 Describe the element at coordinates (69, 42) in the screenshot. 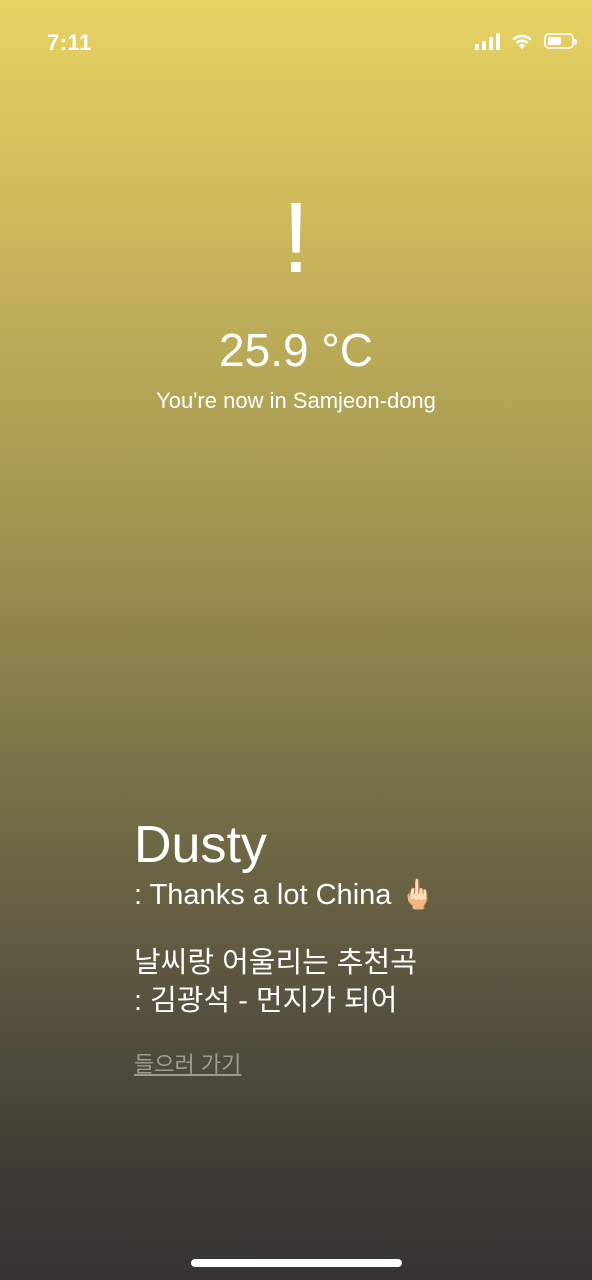

I see `status-time: 7:11` at that location.